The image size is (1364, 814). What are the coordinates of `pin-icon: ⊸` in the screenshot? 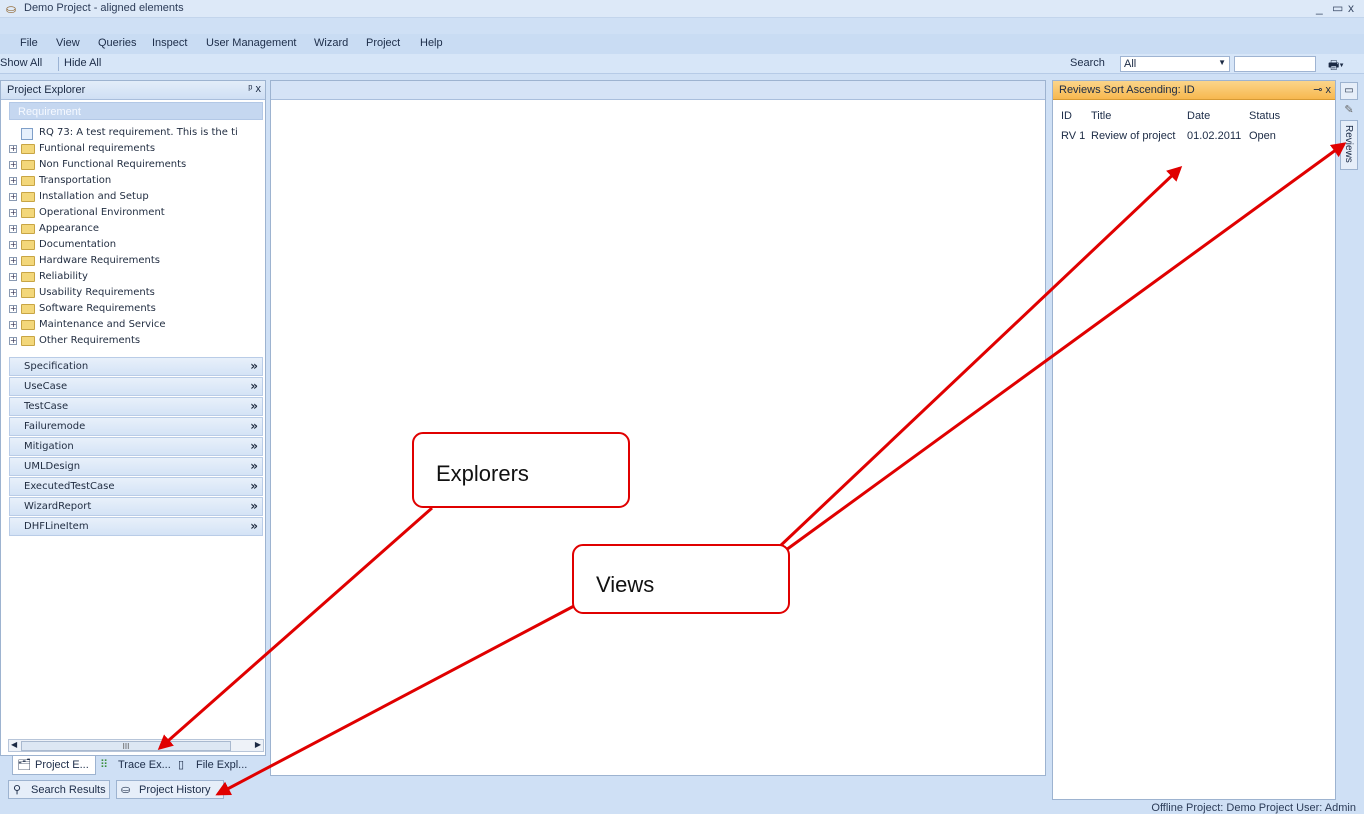 It's located at (1317, 90).